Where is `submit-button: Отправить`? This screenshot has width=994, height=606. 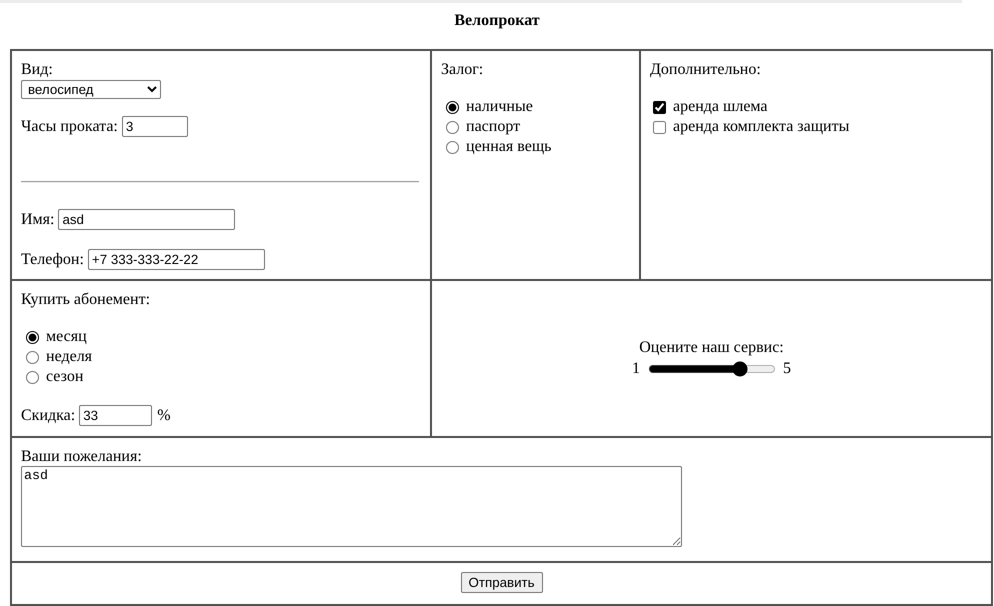
submit-button: Отправить is located at coordinates (501, 582).